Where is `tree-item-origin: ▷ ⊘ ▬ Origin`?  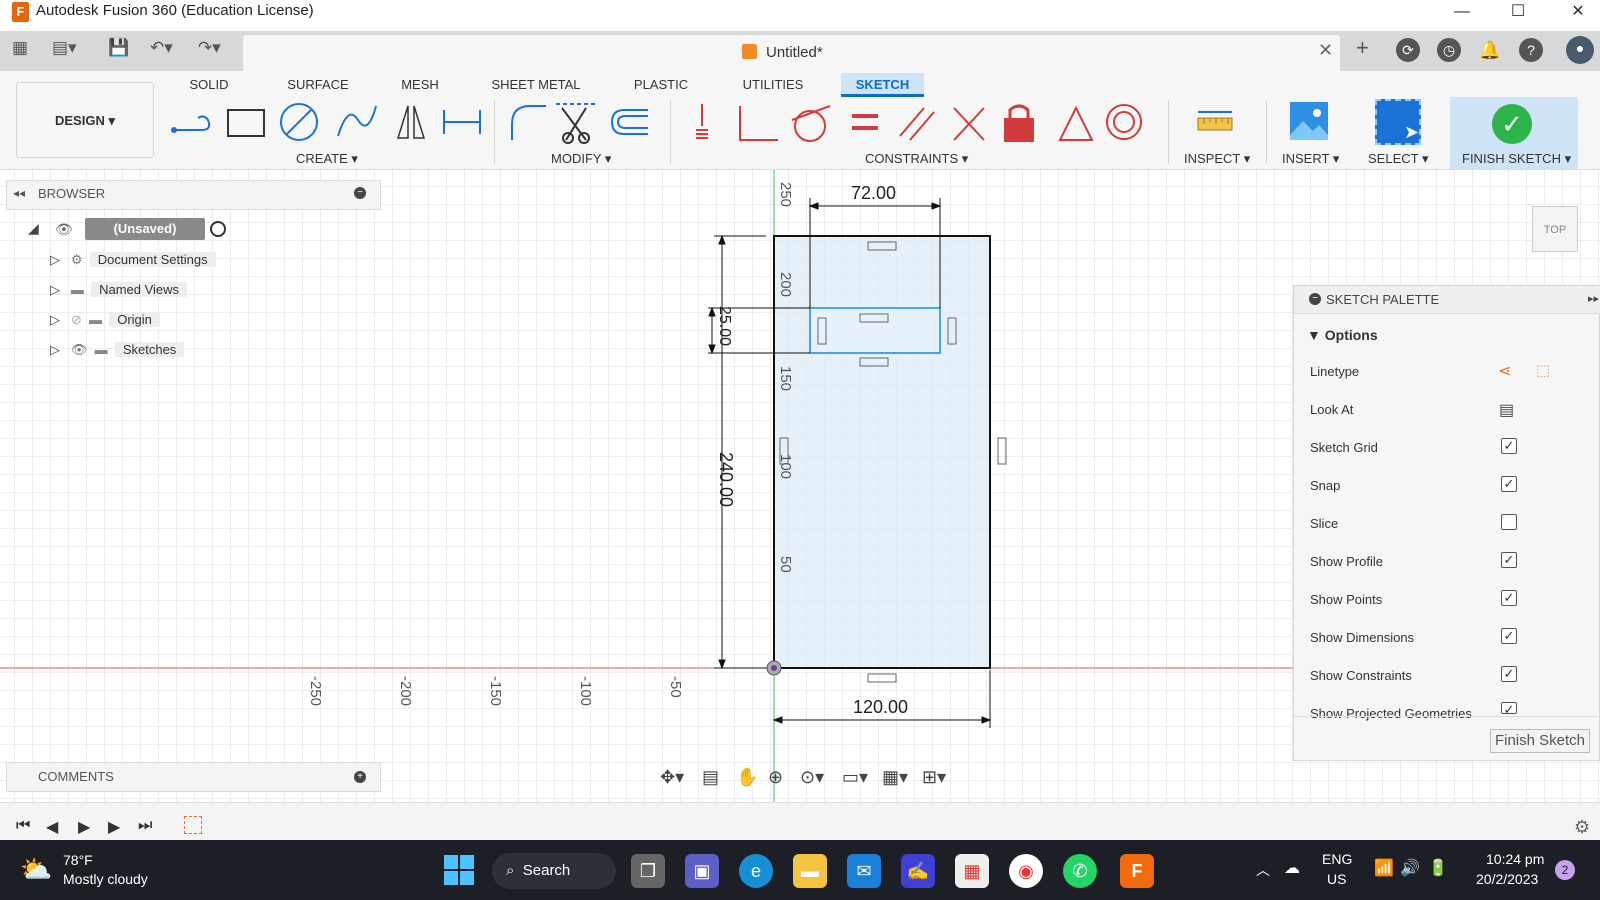 tree-item-origin: ▷ ⊘ ▬ Origin is located at coordinates (105, 320).